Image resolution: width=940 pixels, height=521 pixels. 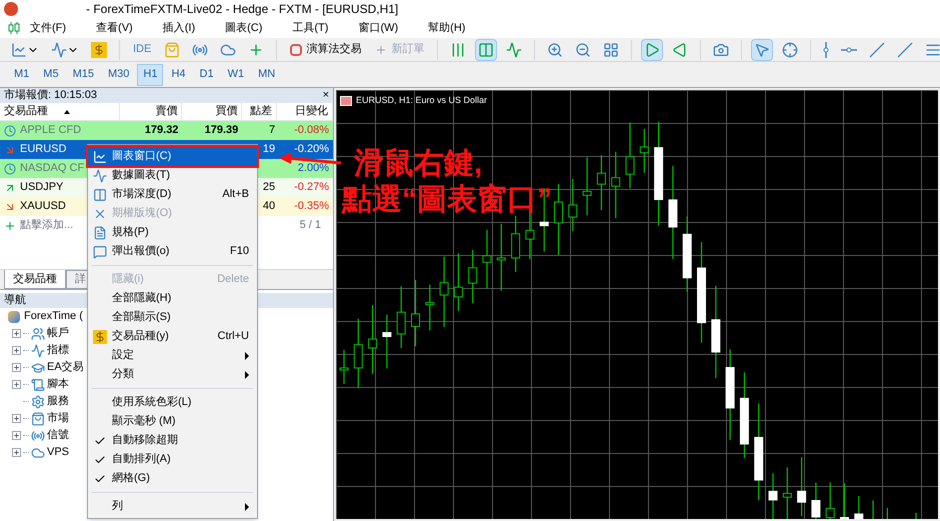 I want to click on spread-cell-text: 19, so click(x=269, y=150).